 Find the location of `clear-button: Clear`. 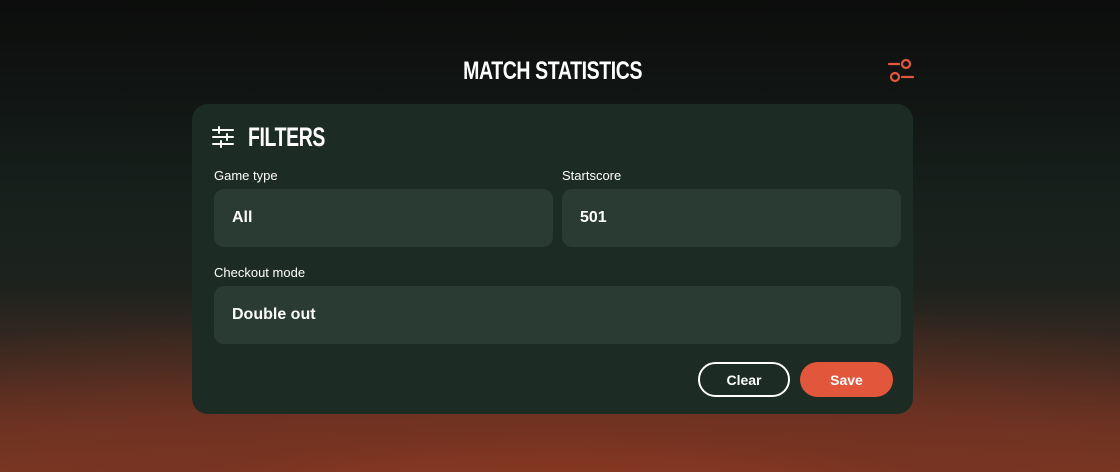

clear-button: Clear is located at coordinates (744, 379).